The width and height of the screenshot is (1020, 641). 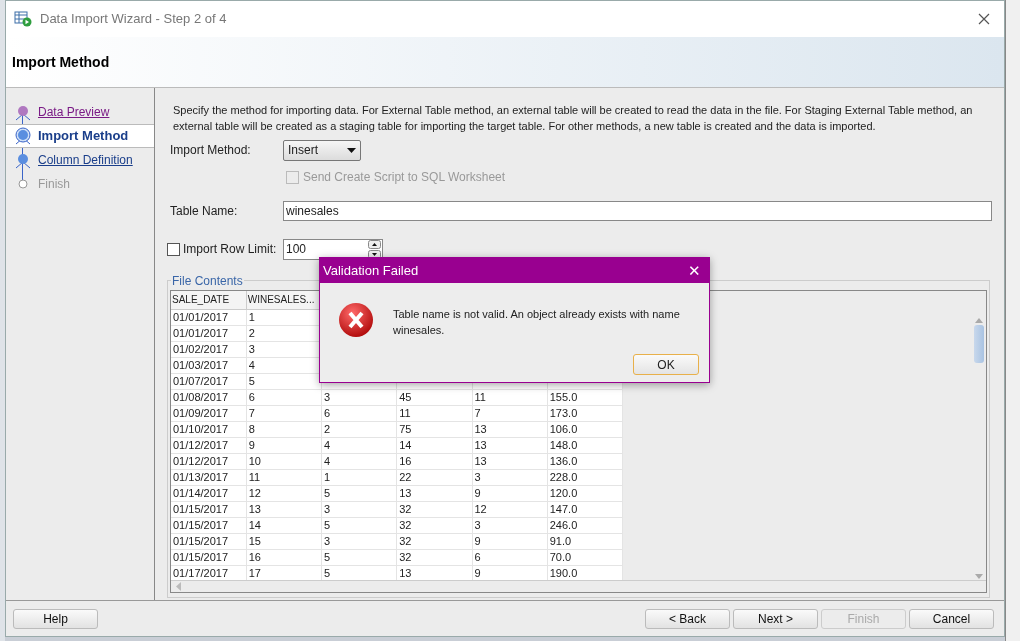 What do you see at coordinates (537, 322) in the screenshot?
I see `error-message: Table name is not valid. An object already exists with name winesales.` at bounding box center [537, 322].